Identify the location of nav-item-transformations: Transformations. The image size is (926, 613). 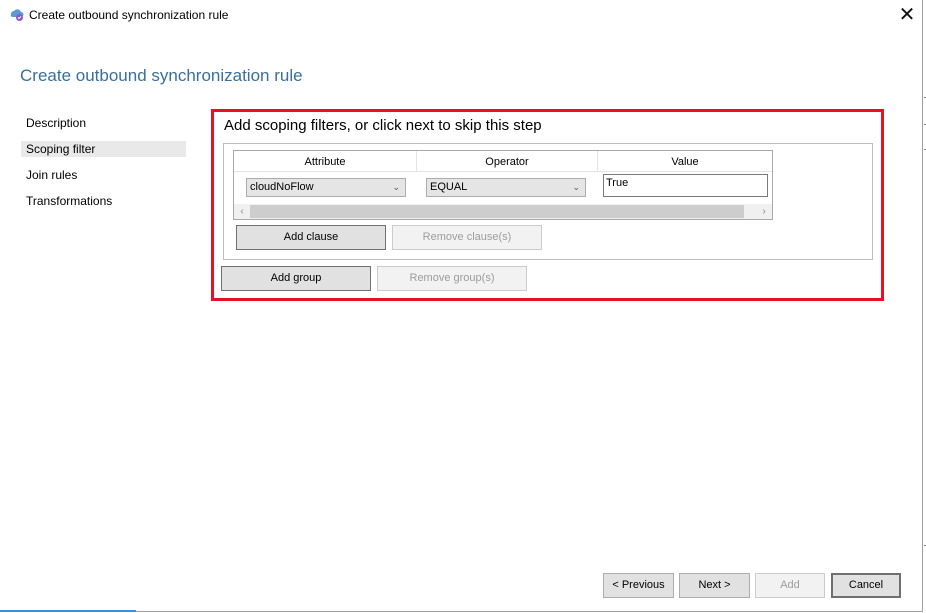
(103, 201).